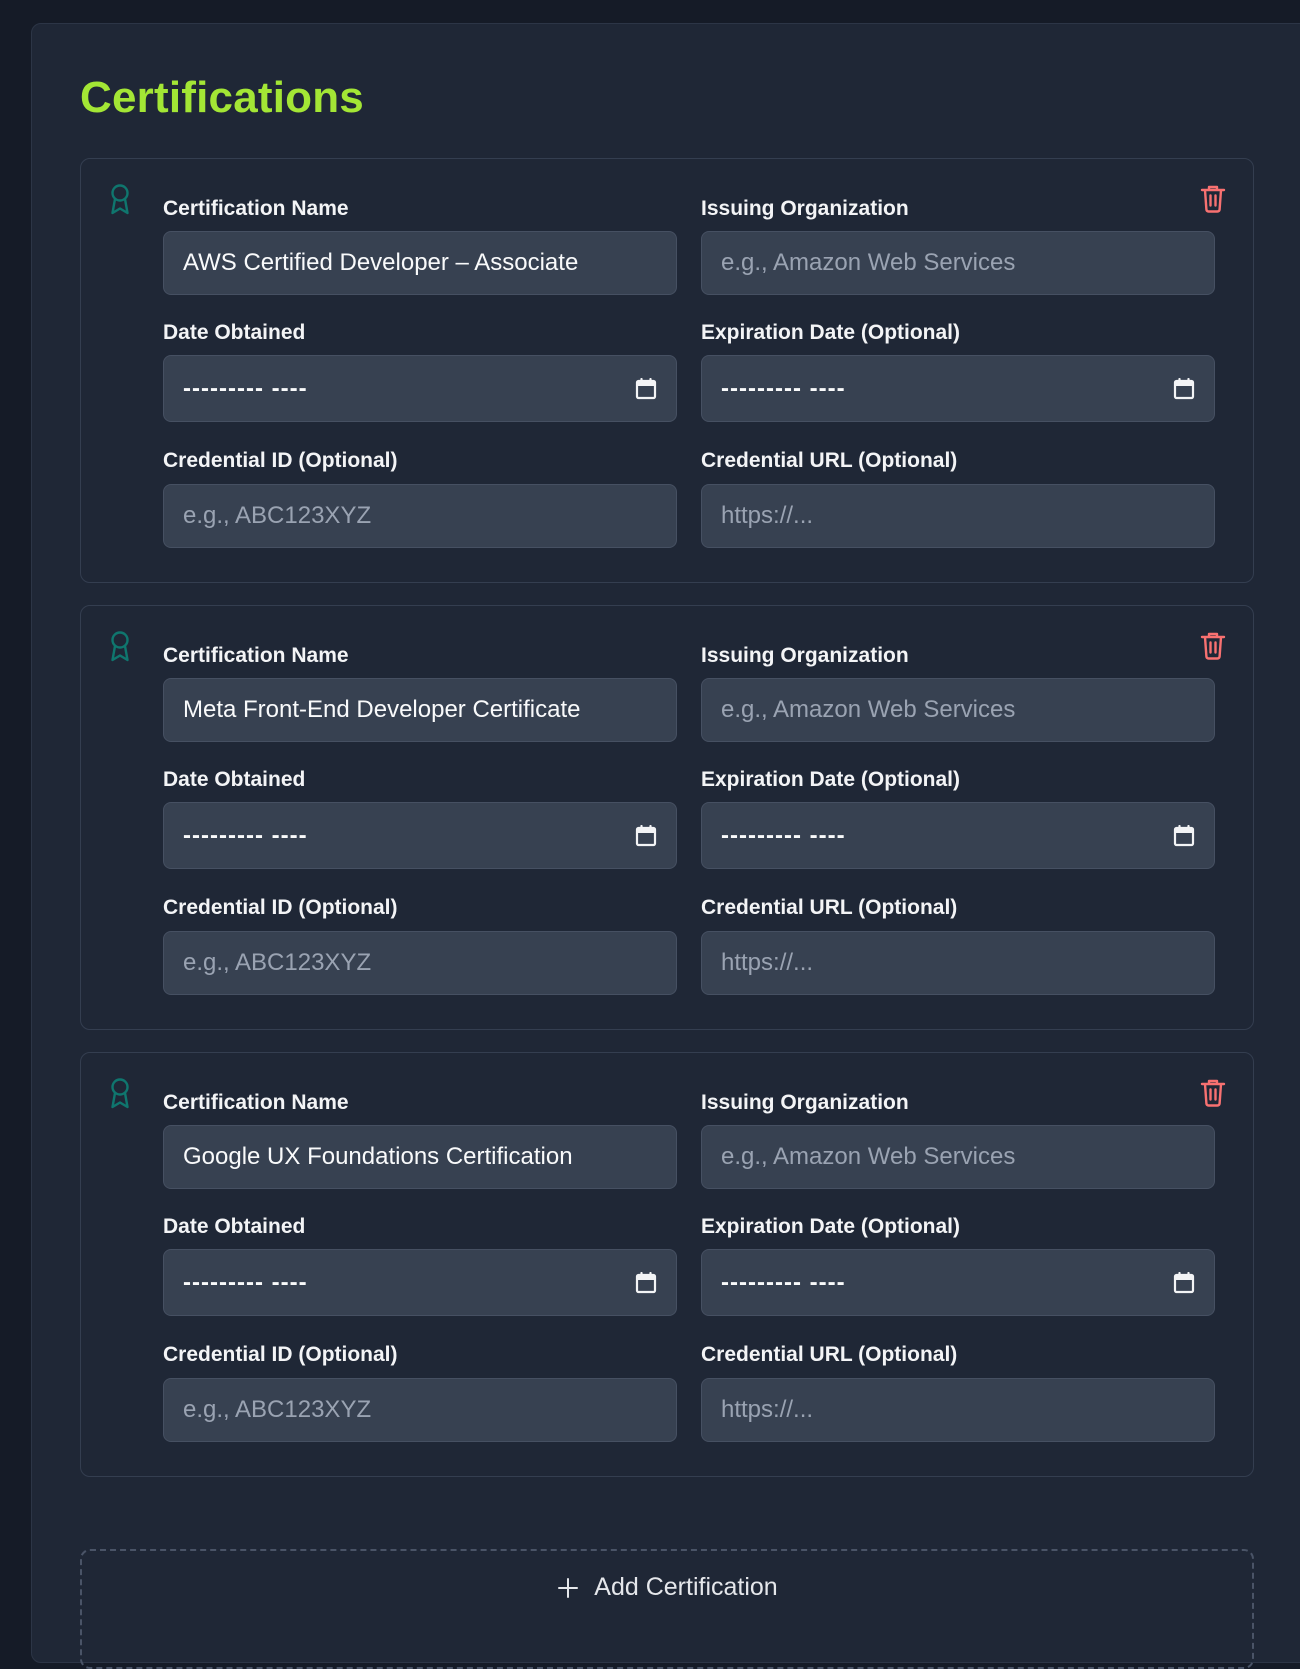 The width and height of the screenshot is (1300, 1669). I want to click on certification-name-input: AWS Certified Developer – Associate, so click(420, 263).